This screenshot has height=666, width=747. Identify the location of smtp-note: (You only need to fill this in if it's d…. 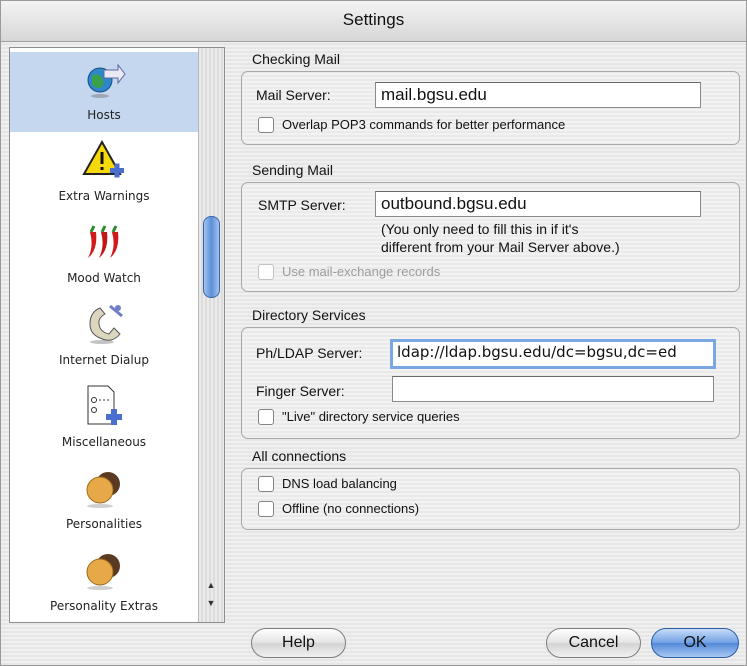
(500, 238).